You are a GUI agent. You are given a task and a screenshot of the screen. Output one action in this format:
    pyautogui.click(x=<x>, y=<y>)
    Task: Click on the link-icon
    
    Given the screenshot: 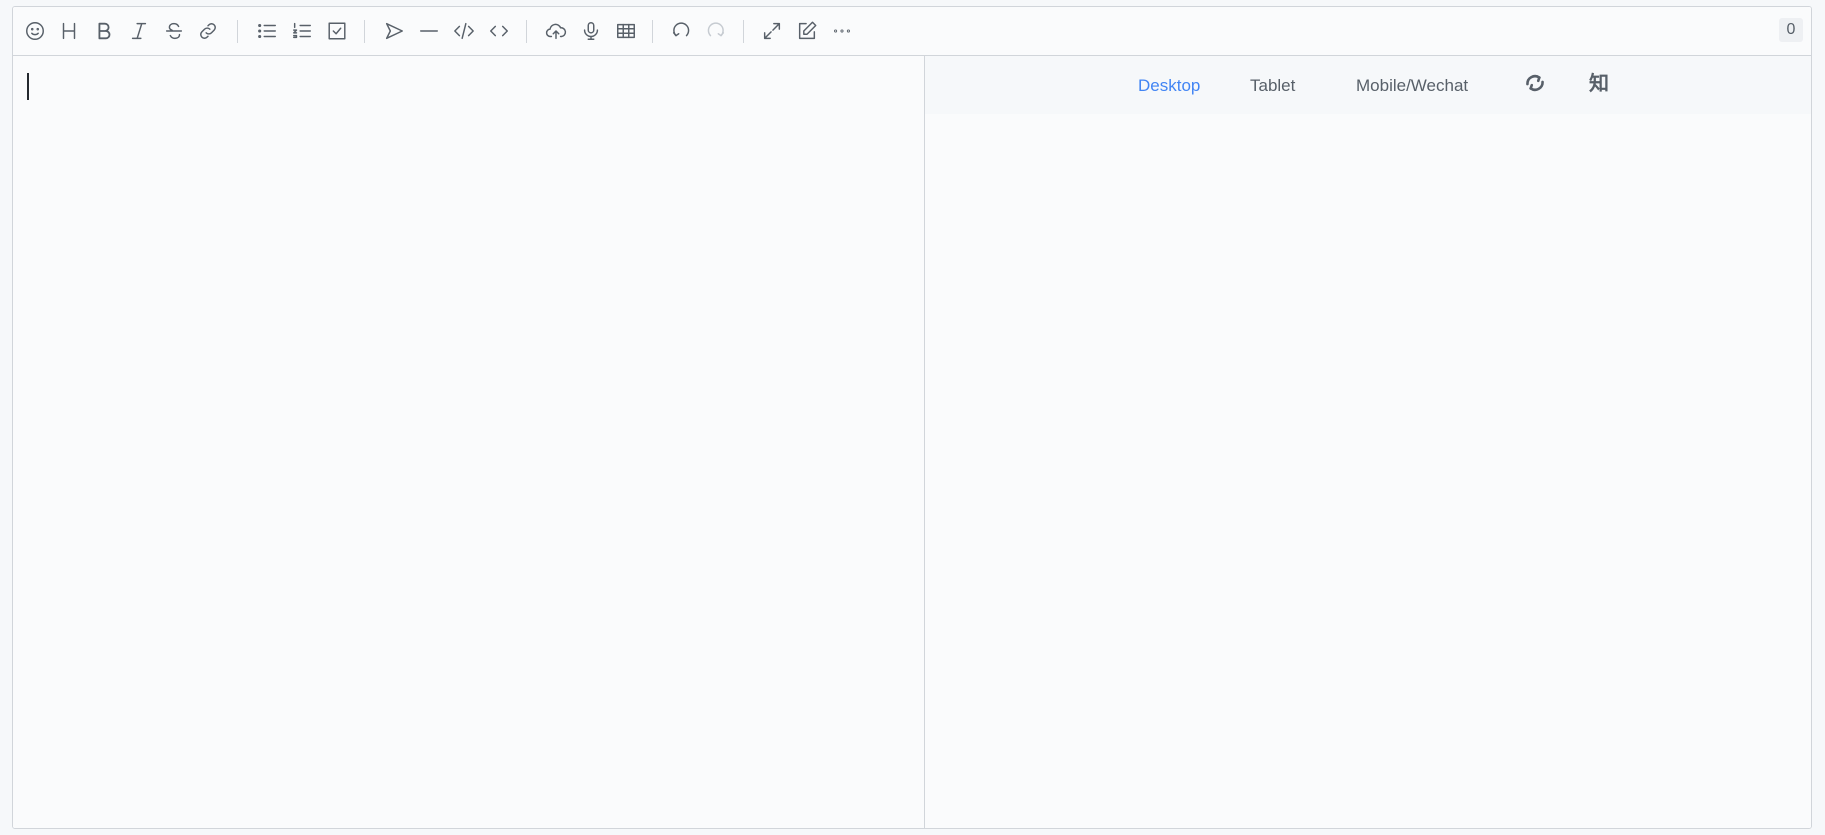 What is the action you would take?
    pyautogui.click(x=208, y=31)
    